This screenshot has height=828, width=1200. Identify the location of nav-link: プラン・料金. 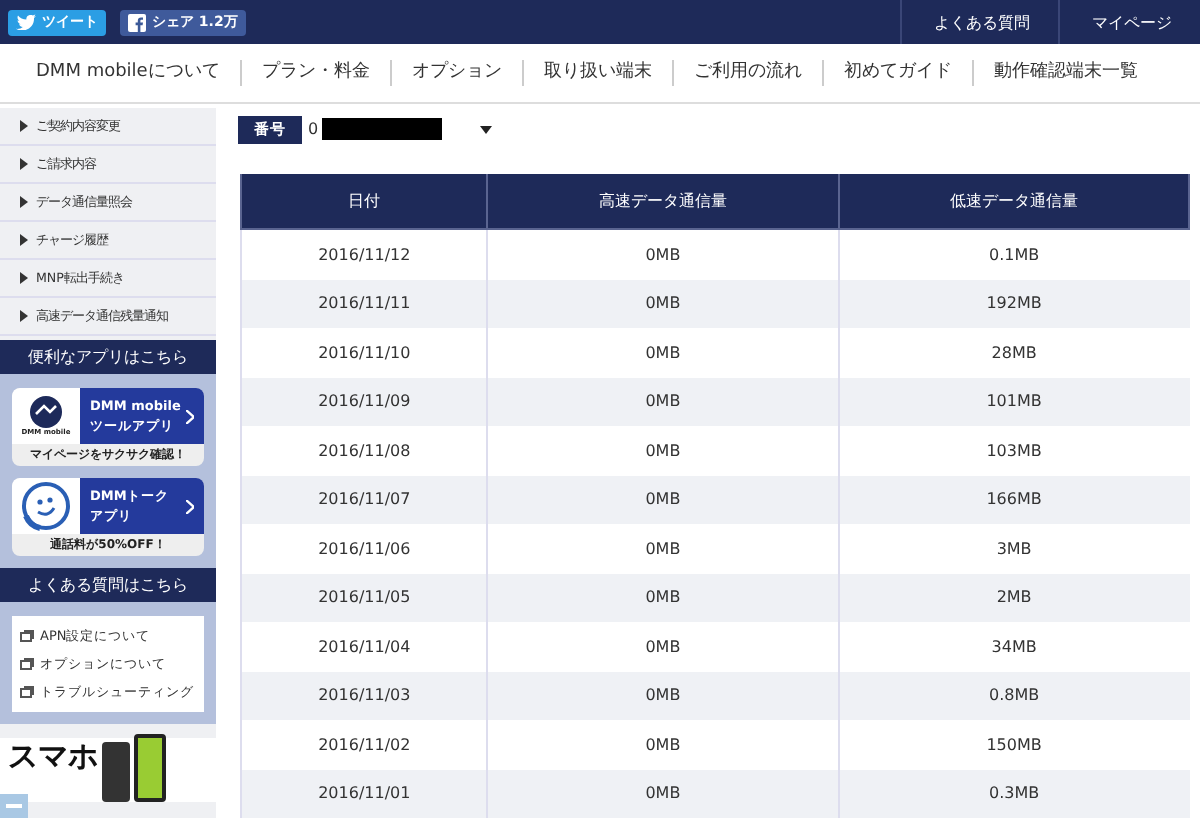
(314, 73).